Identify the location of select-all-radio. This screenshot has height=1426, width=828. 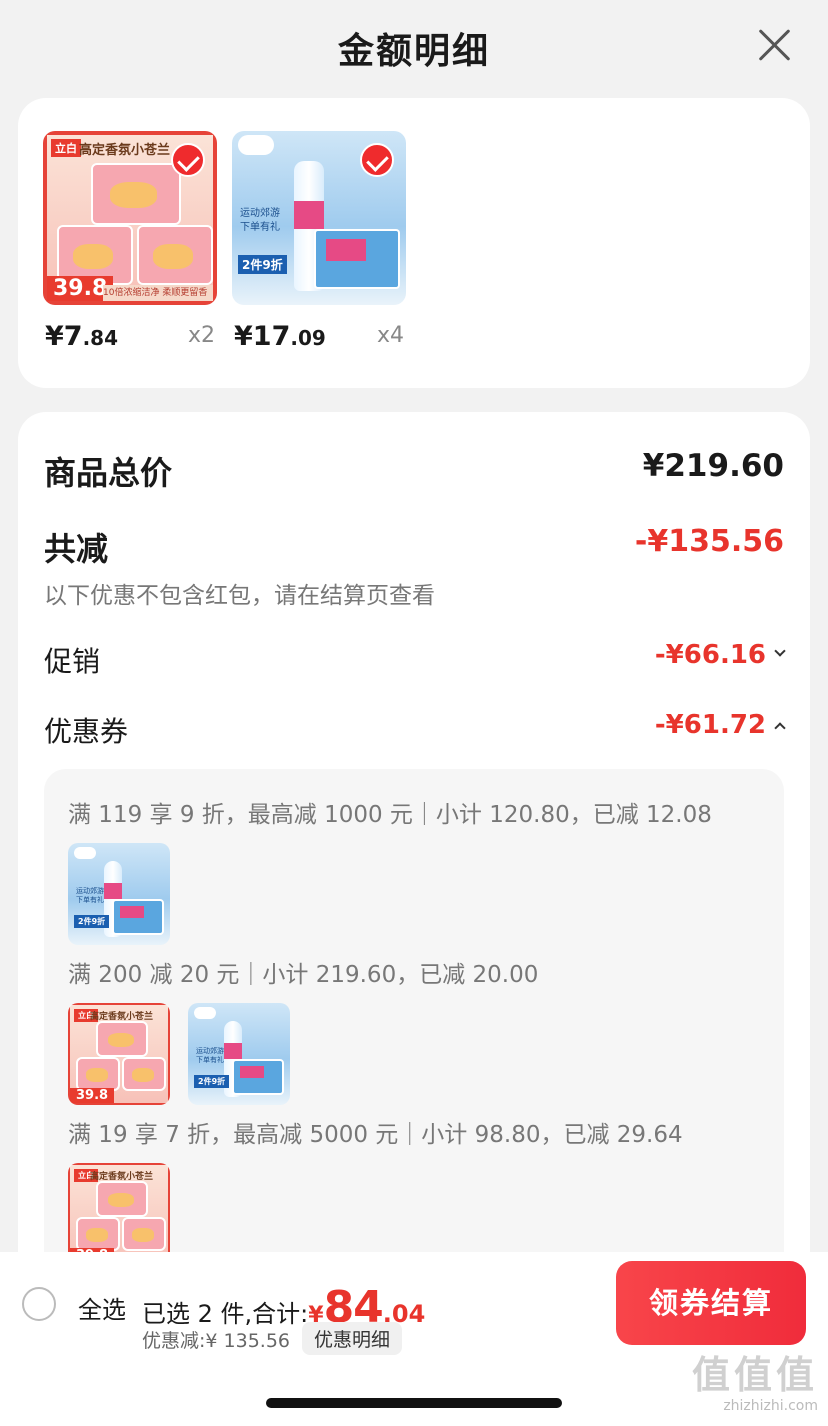
(39, 1304).